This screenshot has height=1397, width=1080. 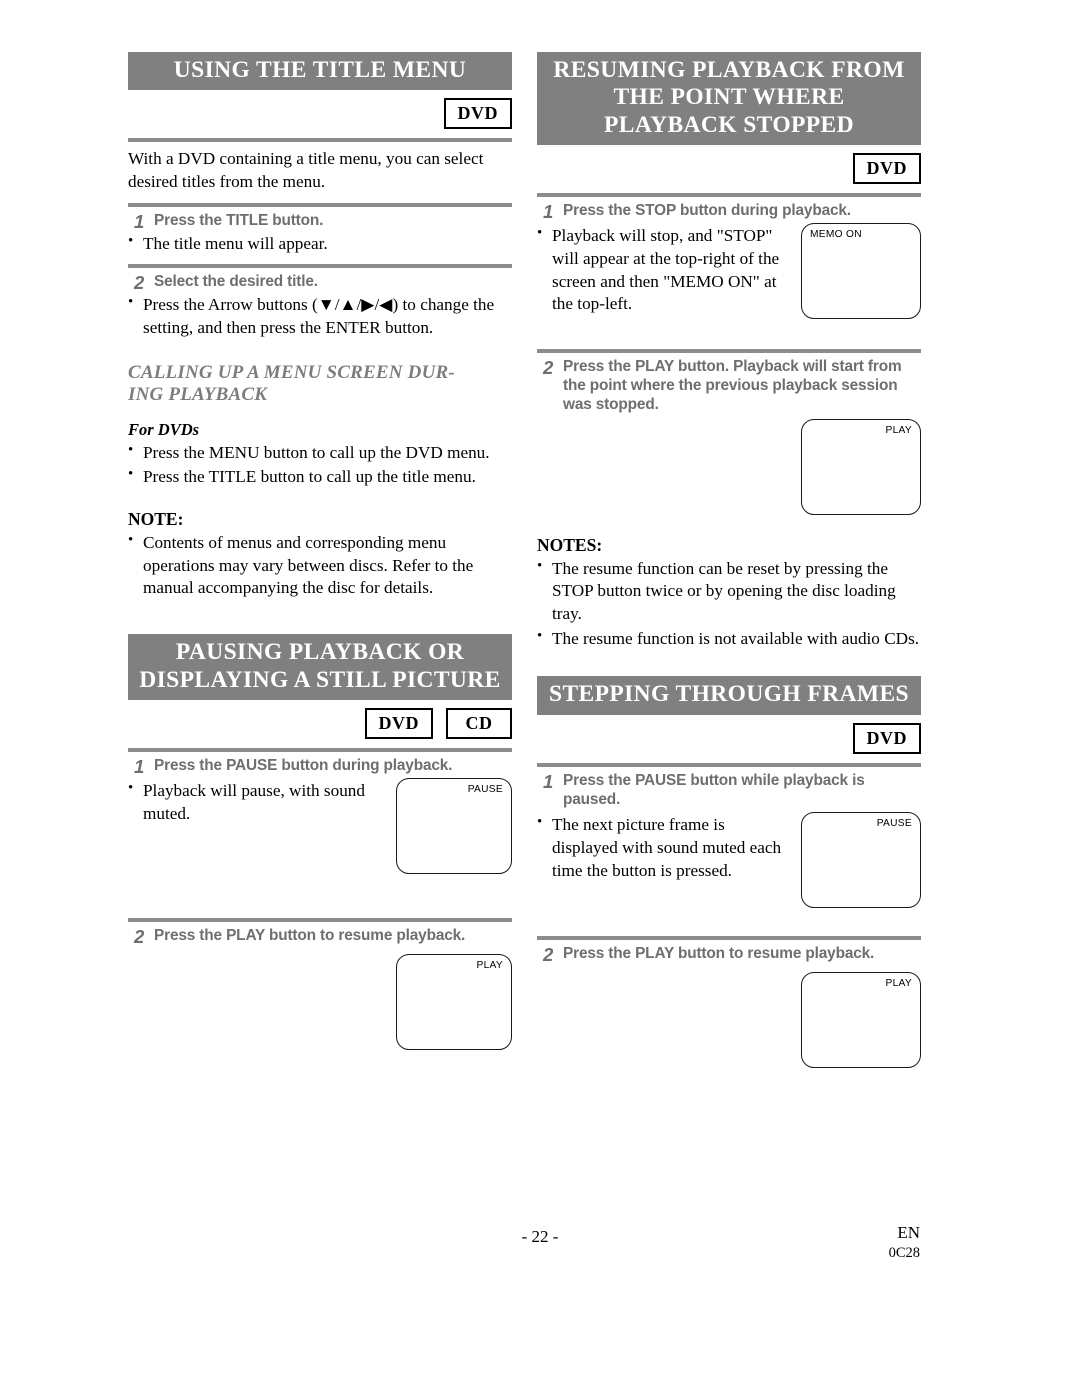 What do you see at coordinates (320, 652) in the screenshot?
I see `section-heading-line: PAUSING PLAYBACK OR` at bounding box center [320, 652].